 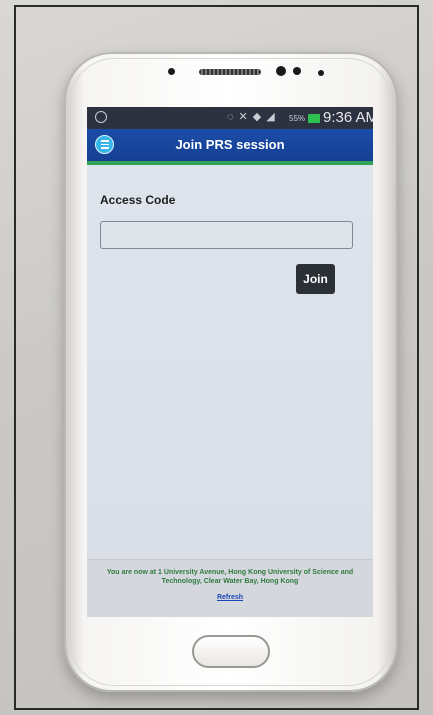 I want to click on access-code-input, so click(x=226, y=235).